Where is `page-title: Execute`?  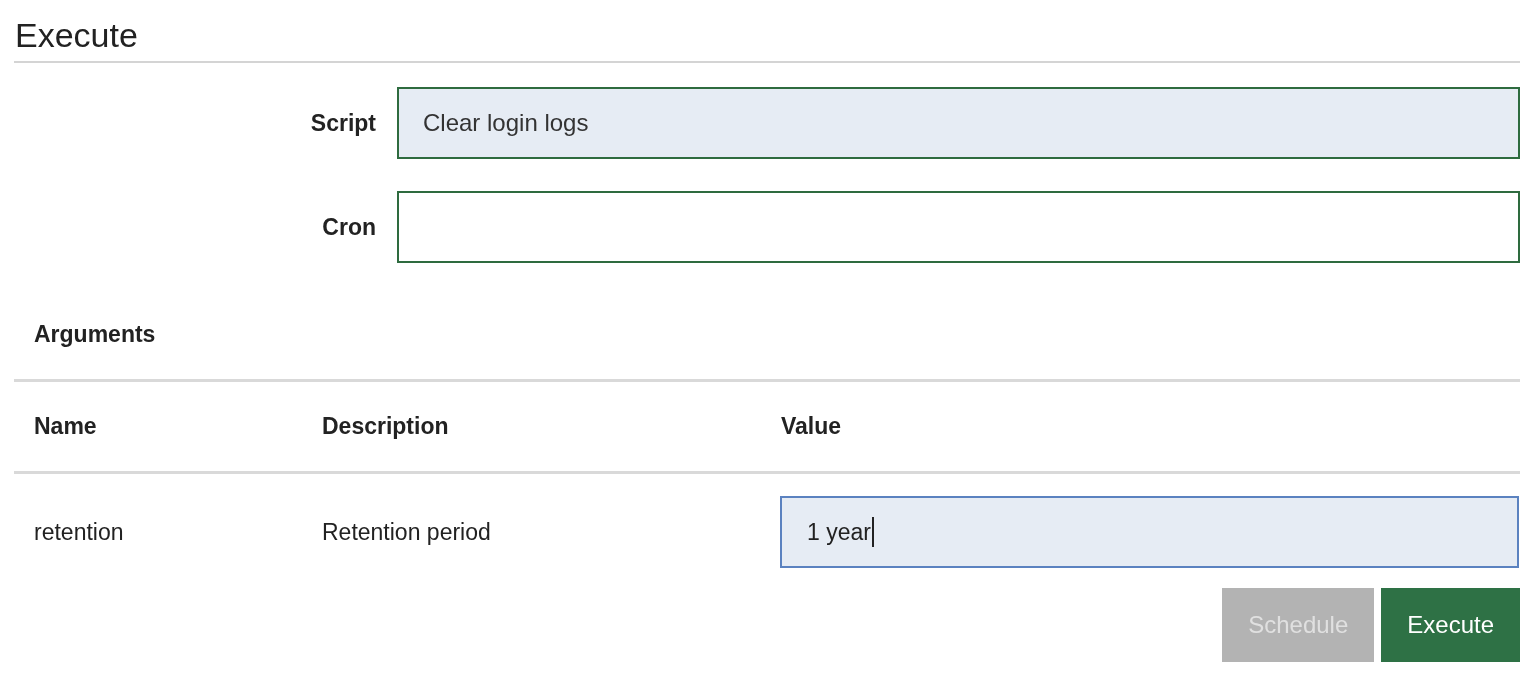 page-title: Execute is located at coordinates (767, 38).